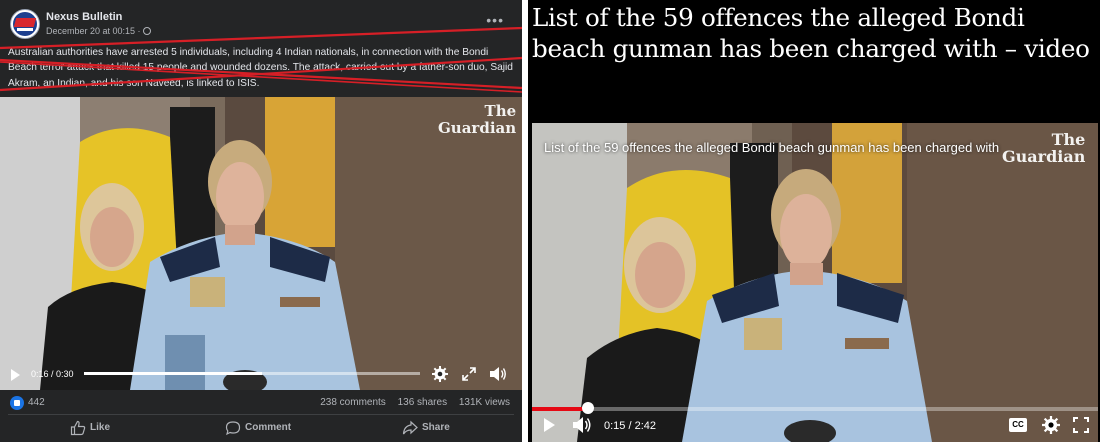 The width and height of the screenshot is (1100, 442). What do you see at coordinates (484, 402) in the screenshot?
I see `views-count: 131K views` at bounding box center [484, 402].